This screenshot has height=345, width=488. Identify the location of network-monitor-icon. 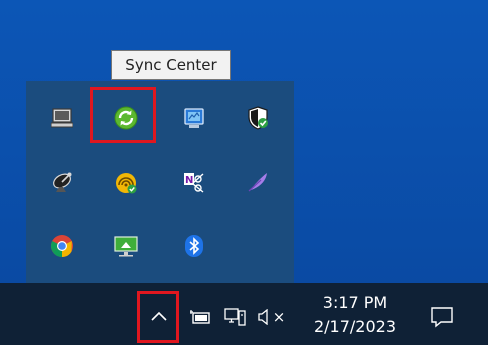
(194, 118).